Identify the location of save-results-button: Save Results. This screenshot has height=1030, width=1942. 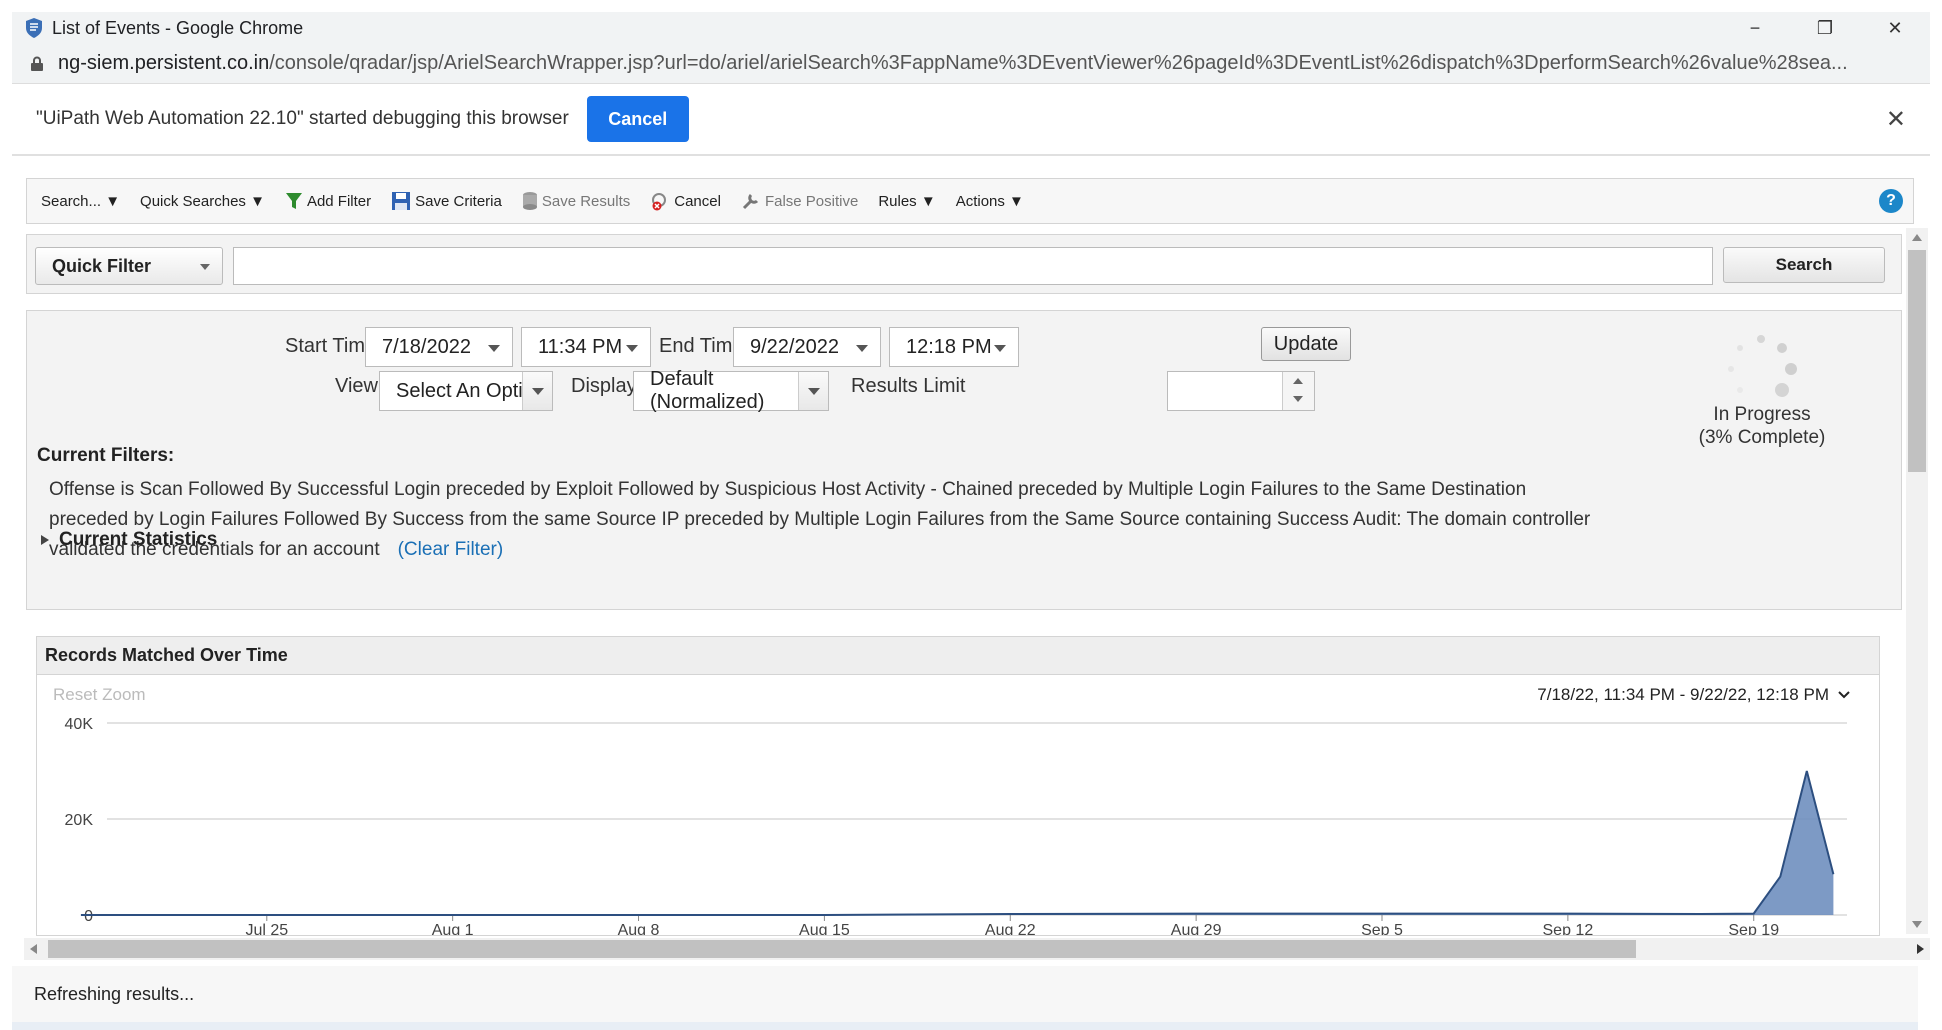
(576, 201).